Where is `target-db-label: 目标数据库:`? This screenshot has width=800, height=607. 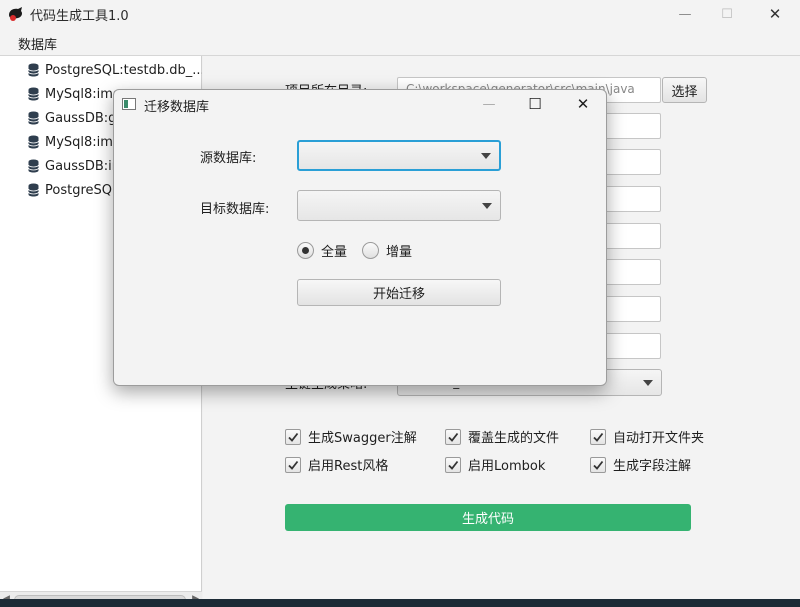 target-db-label: 目标数据库: is located at coordinates (235, 209).